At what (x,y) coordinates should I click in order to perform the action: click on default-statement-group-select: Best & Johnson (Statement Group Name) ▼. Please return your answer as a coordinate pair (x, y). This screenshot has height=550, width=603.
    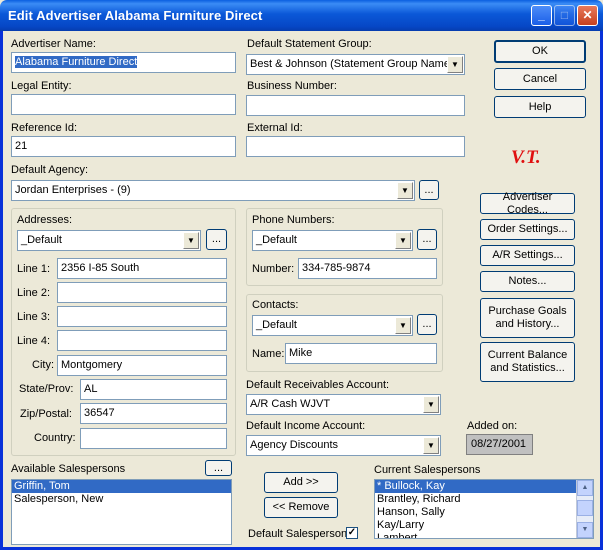
    Looking at the image, I should click on (355, 64).